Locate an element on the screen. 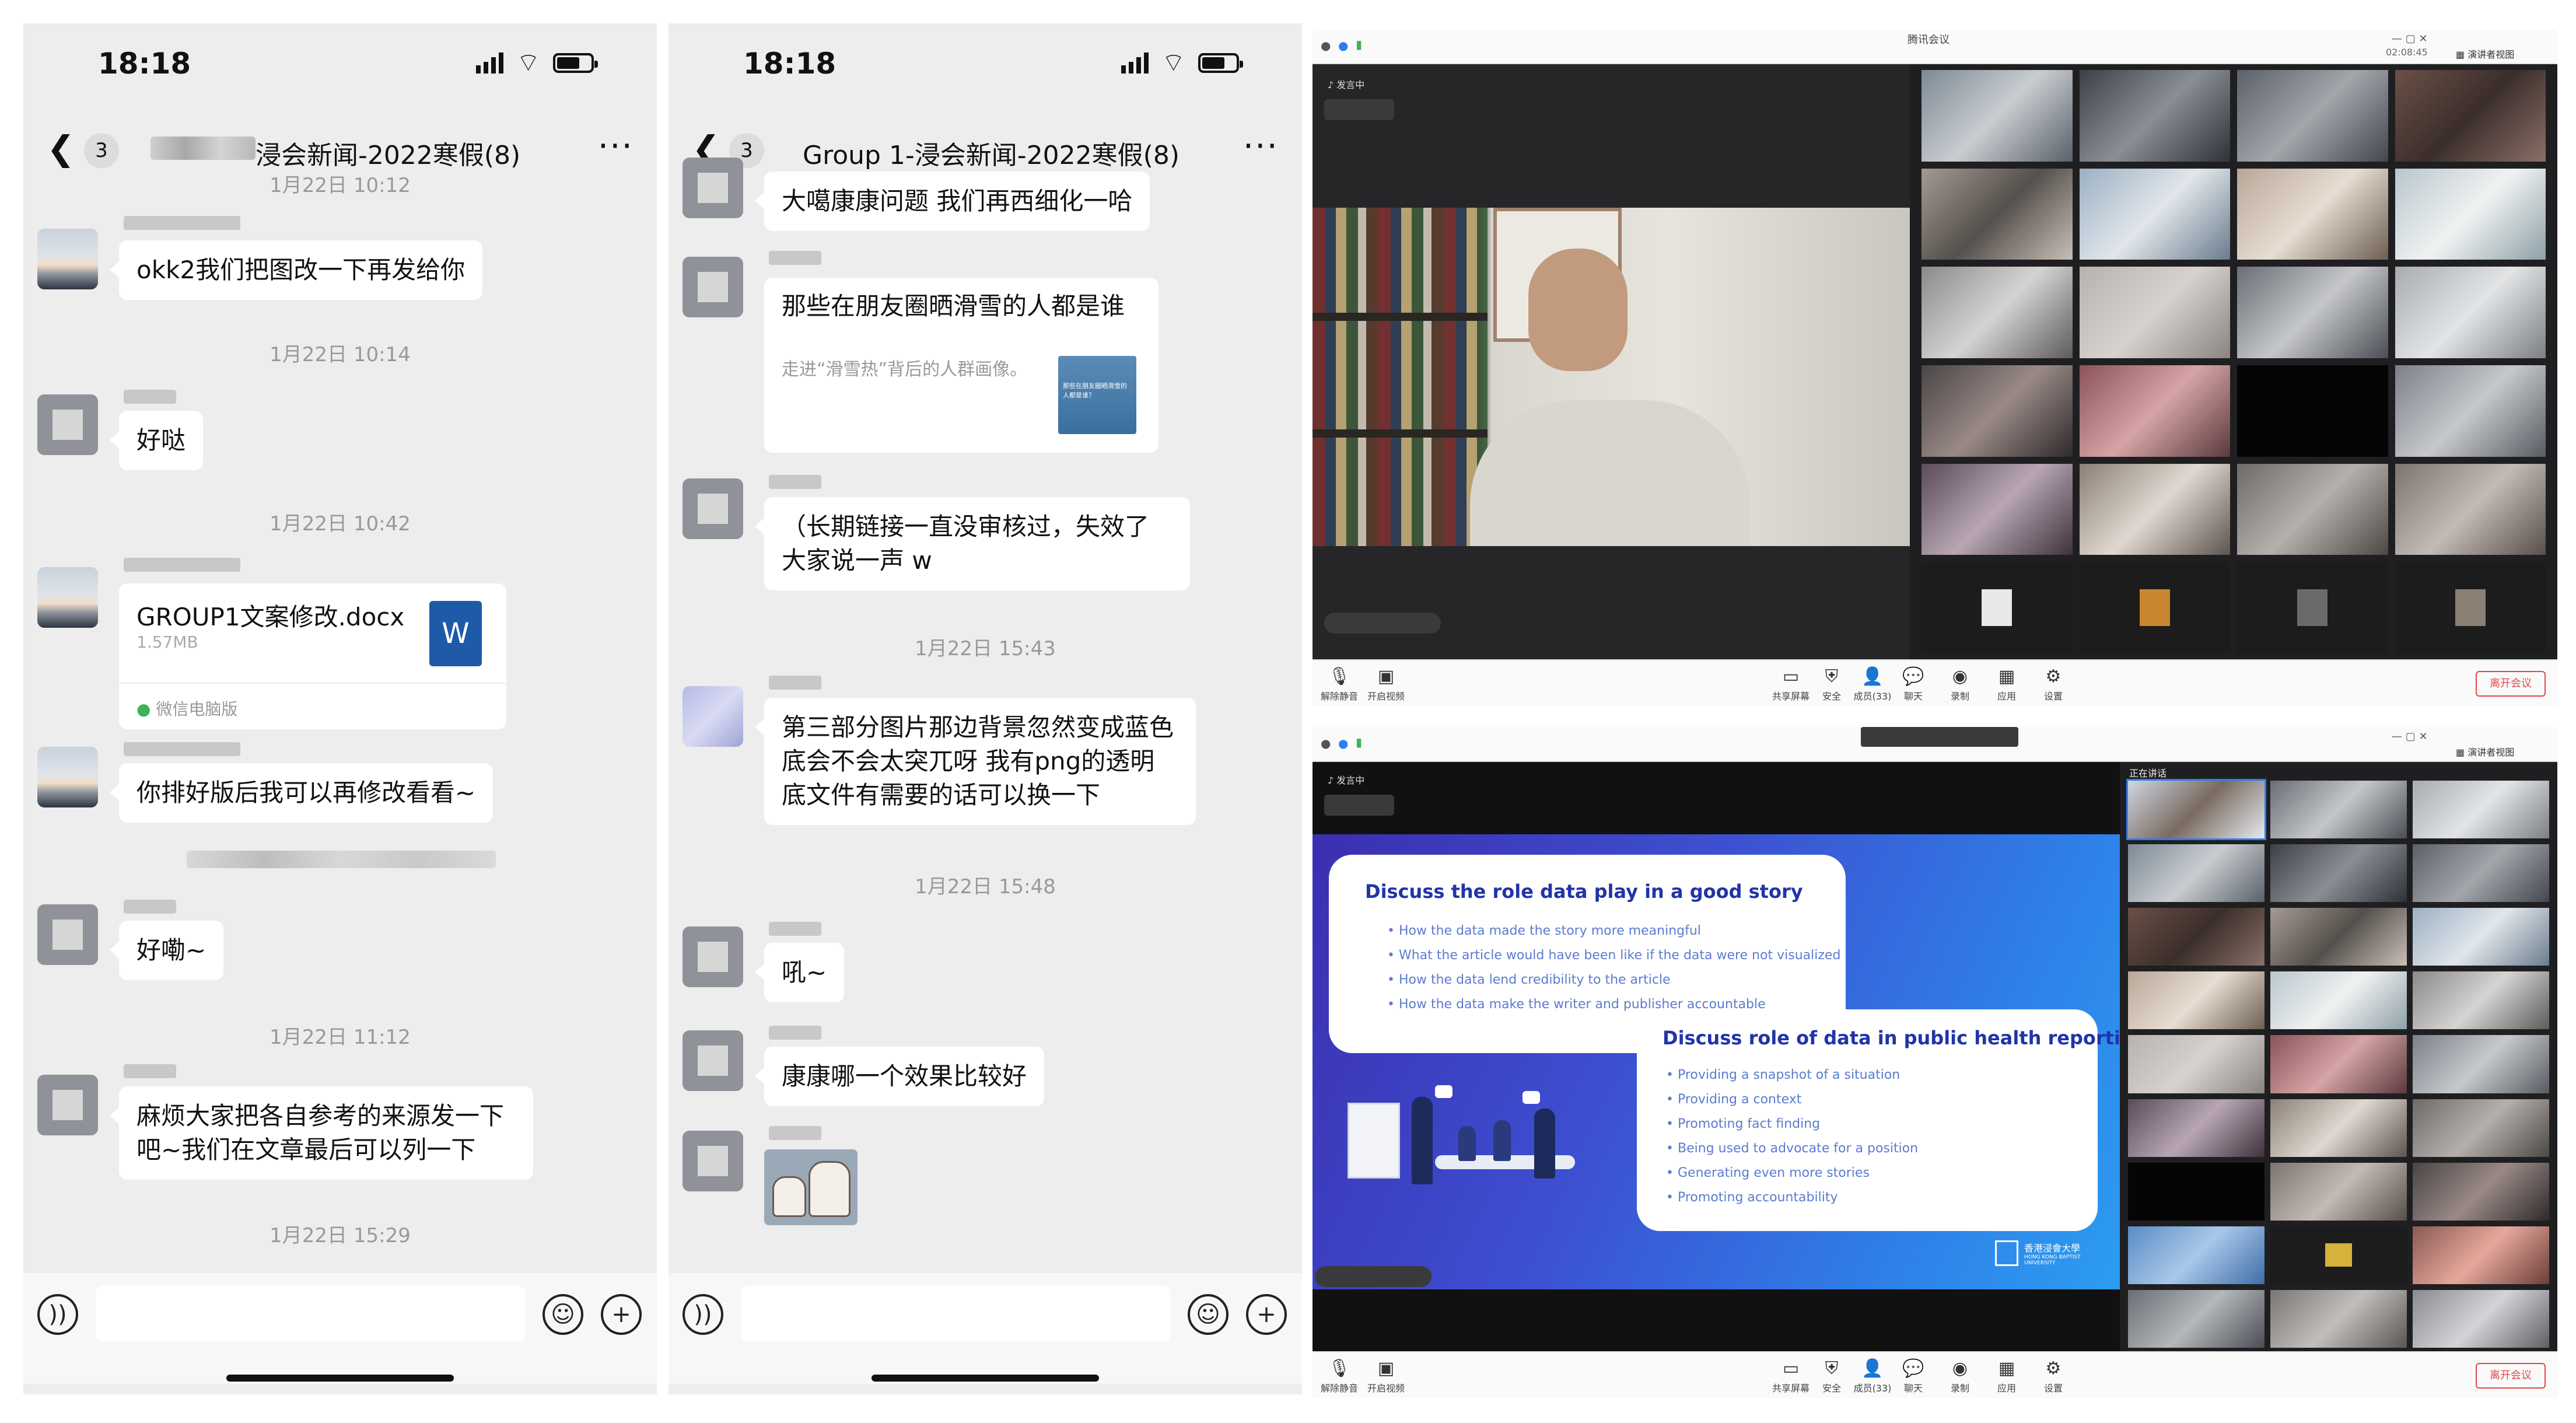  message-bubble: 好哒 is located at coordinates (156, 440).